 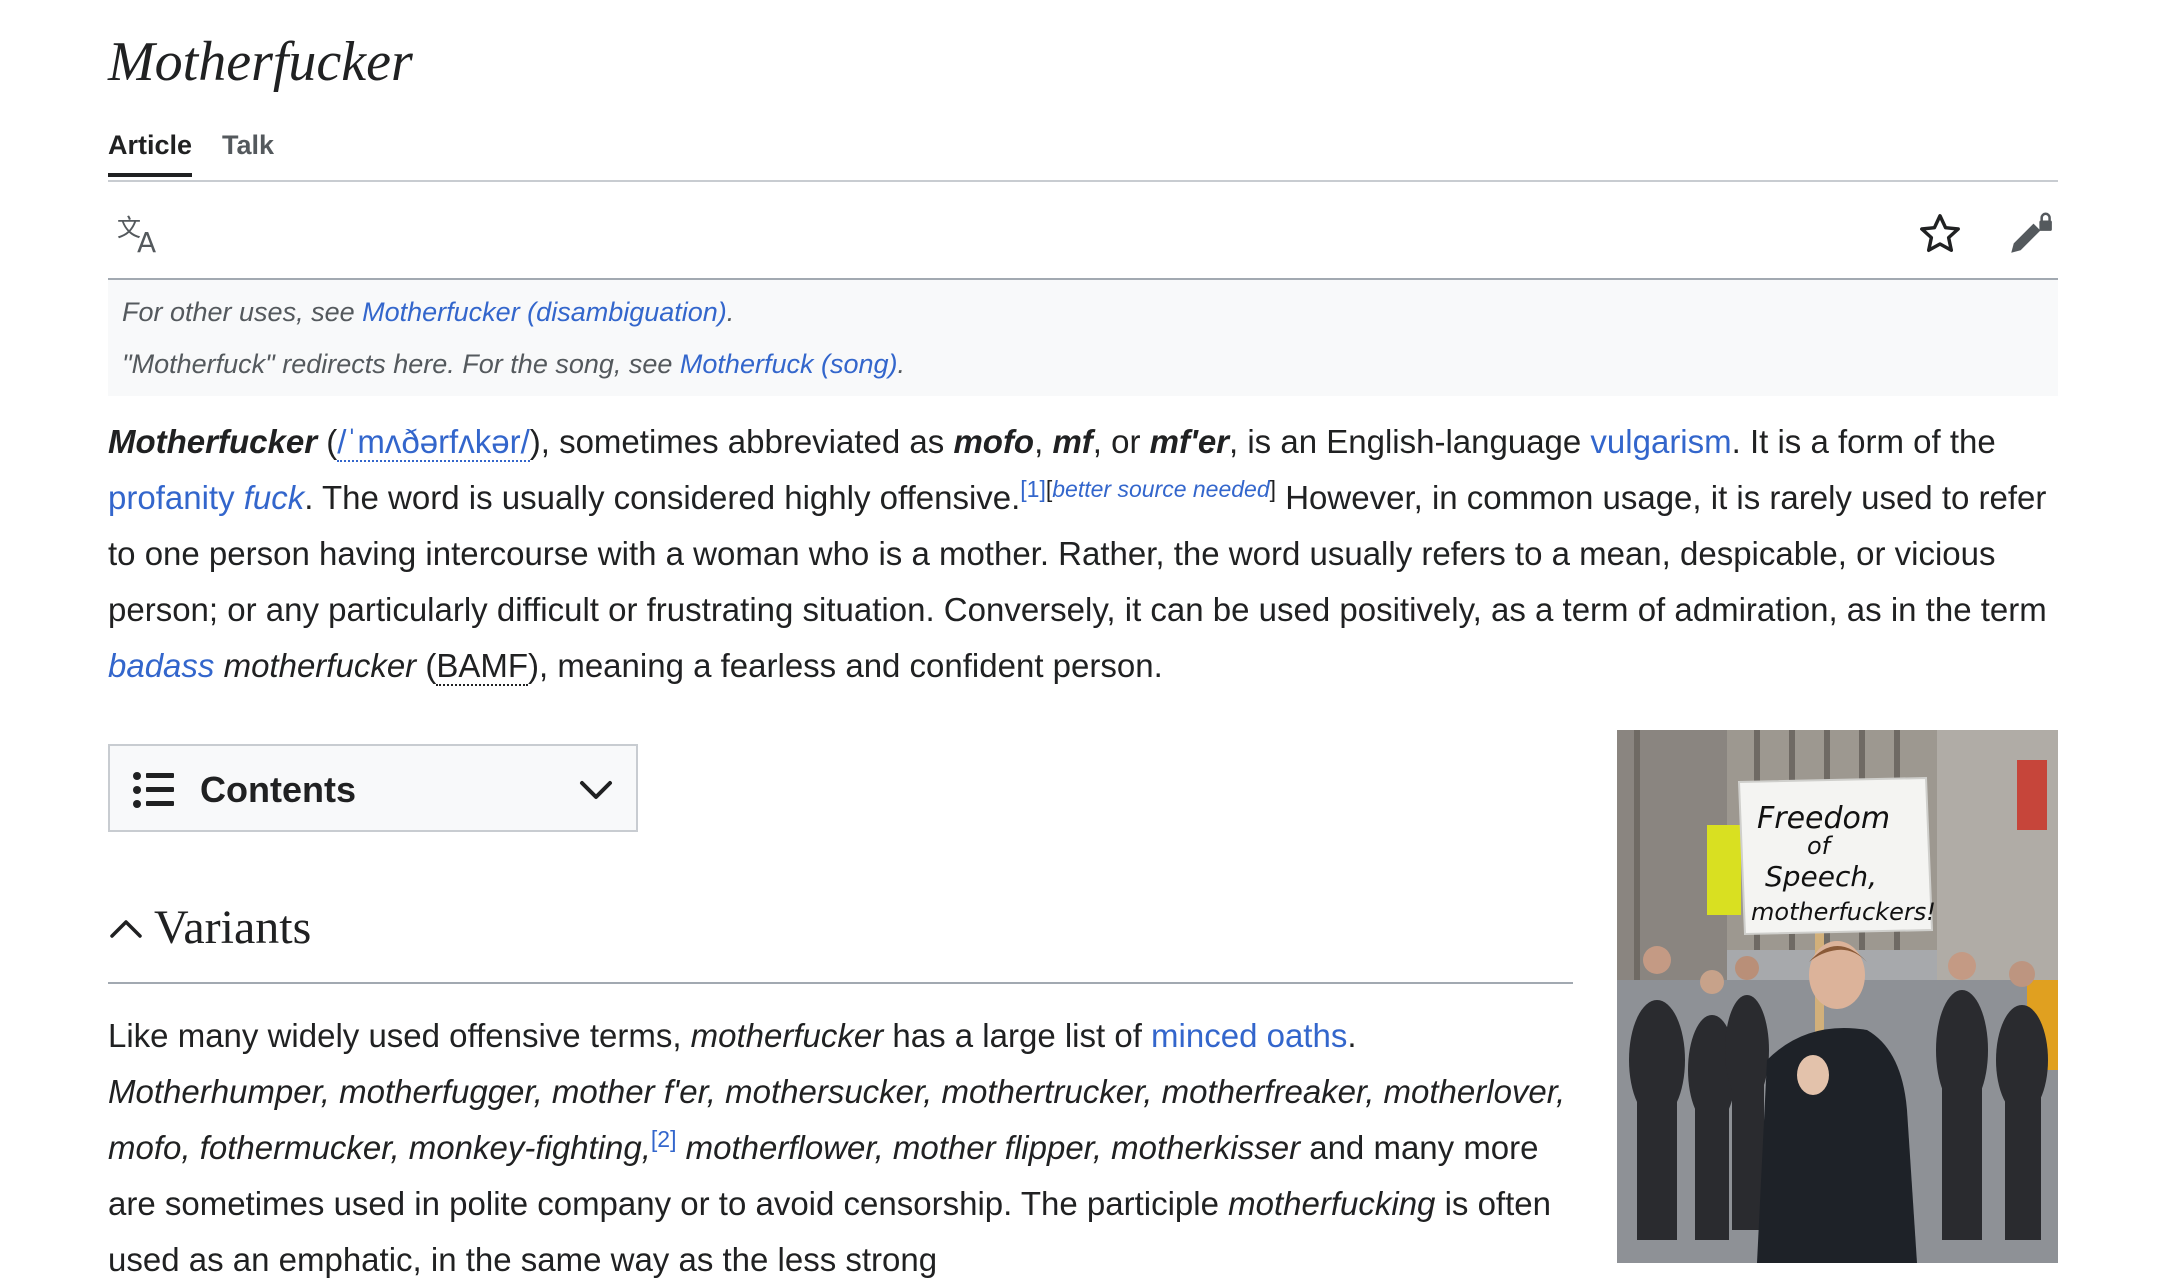 What do you see at coordinates (789, 364) in the screenshot?
I see `song-link: Motherfuck (song)` at bounding box center [789, 364].